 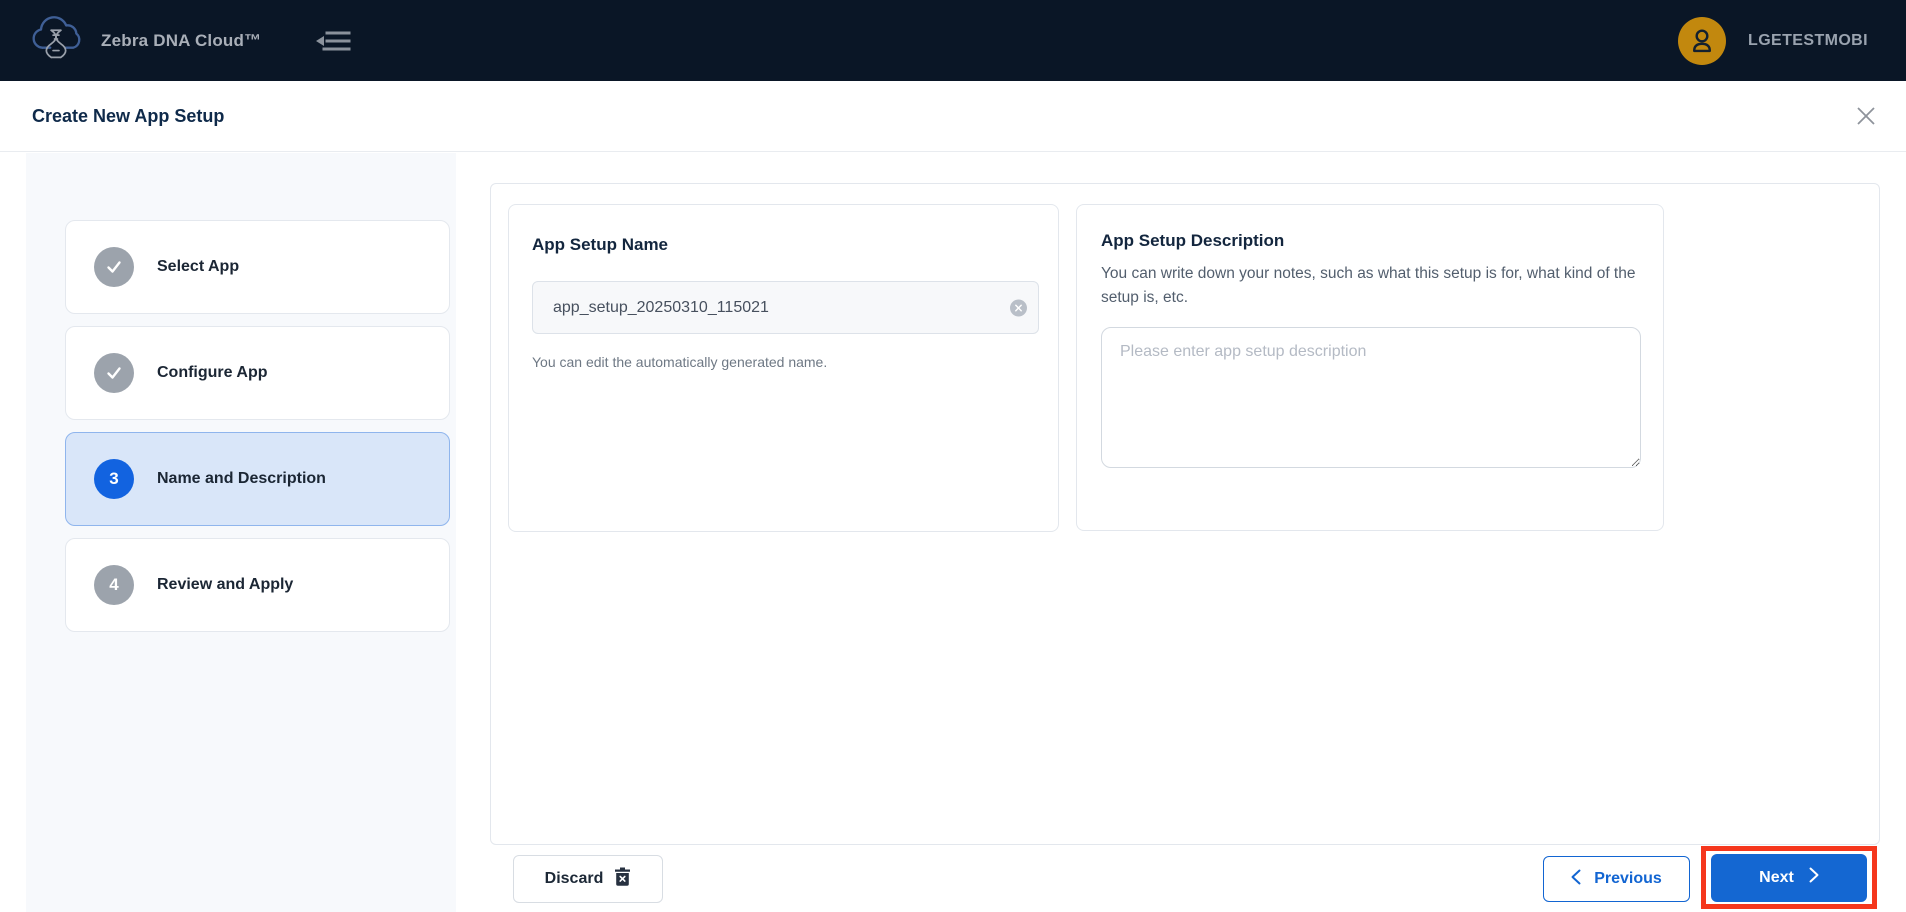 What do you see at coordinates (56, 40) in the screenshot?
I see `zebra-dna-cloud-logo-icon` at bounding box center [56, 40].